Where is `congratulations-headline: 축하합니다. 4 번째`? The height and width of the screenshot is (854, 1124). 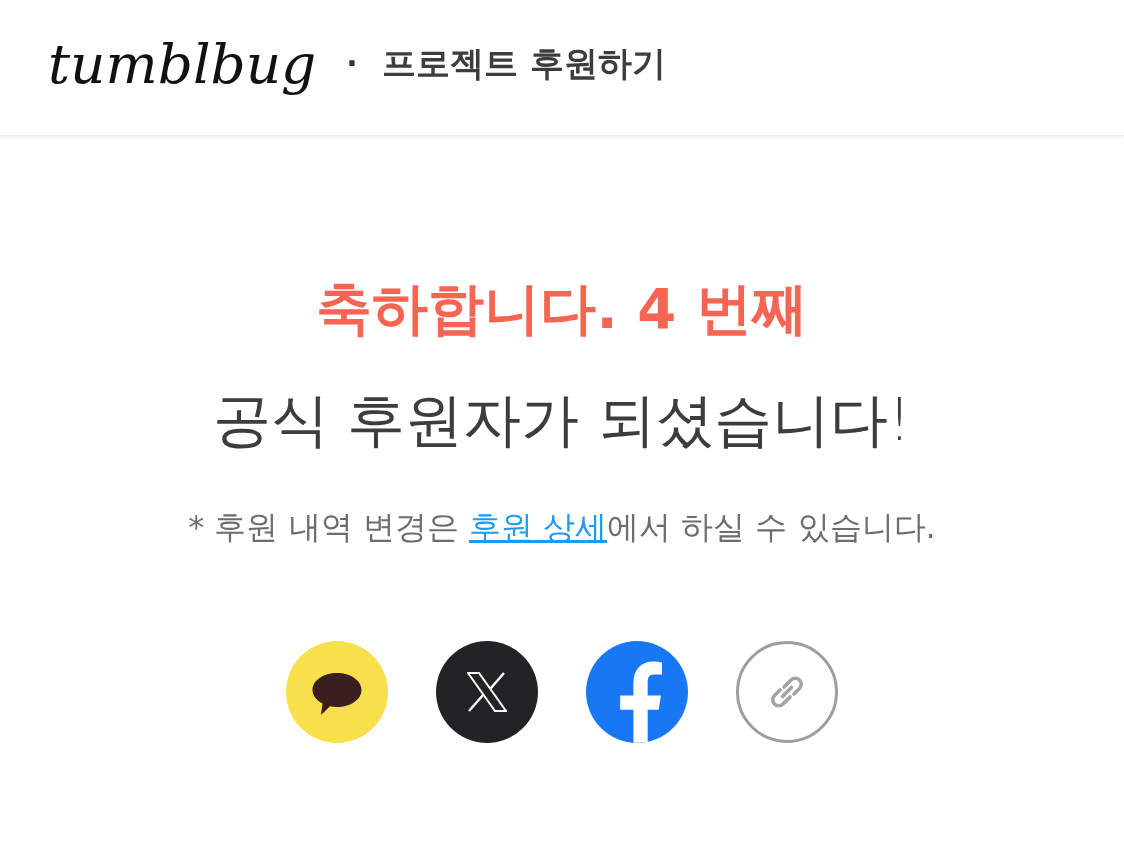 congratulations-headline: 축하합니다. 4 번째 is located at coordinates (562, 309).